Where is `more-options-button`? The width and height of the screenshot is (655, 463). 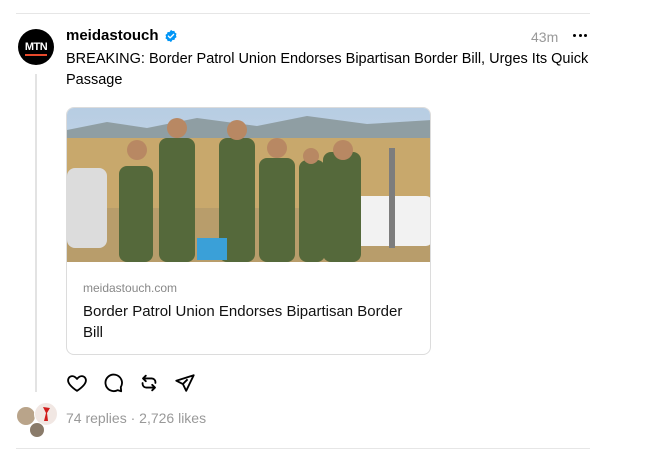 more-options-button is located at coordinates (580, 35).